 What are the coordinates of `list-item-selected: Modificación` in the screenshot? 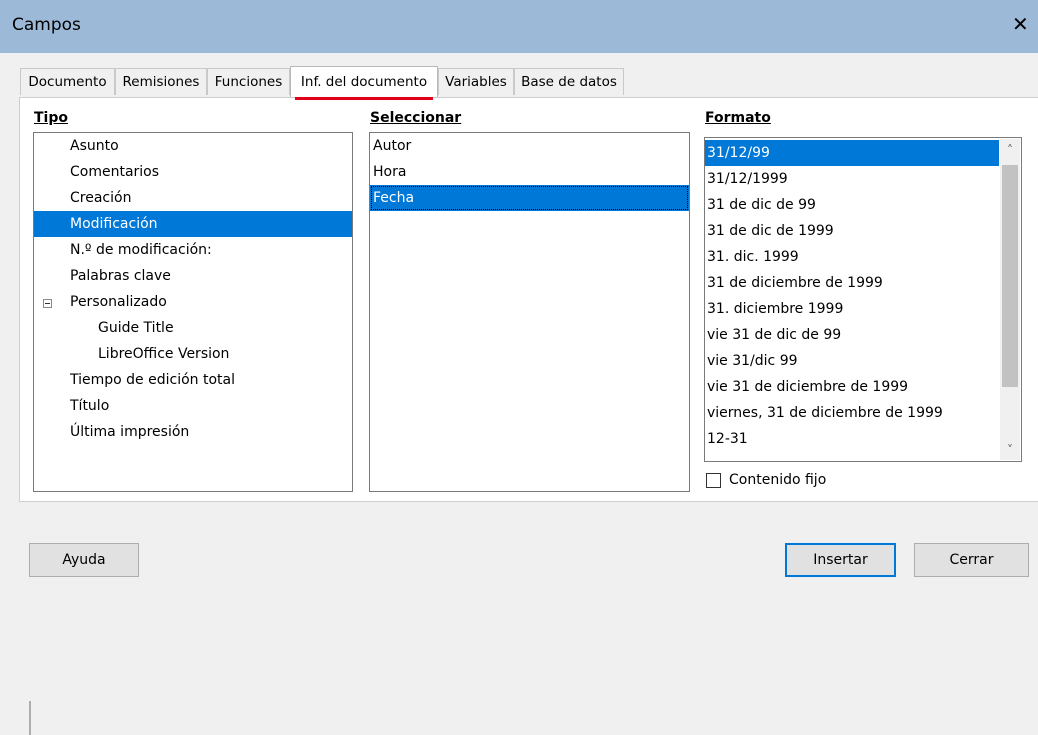 It's located at (193, 224).